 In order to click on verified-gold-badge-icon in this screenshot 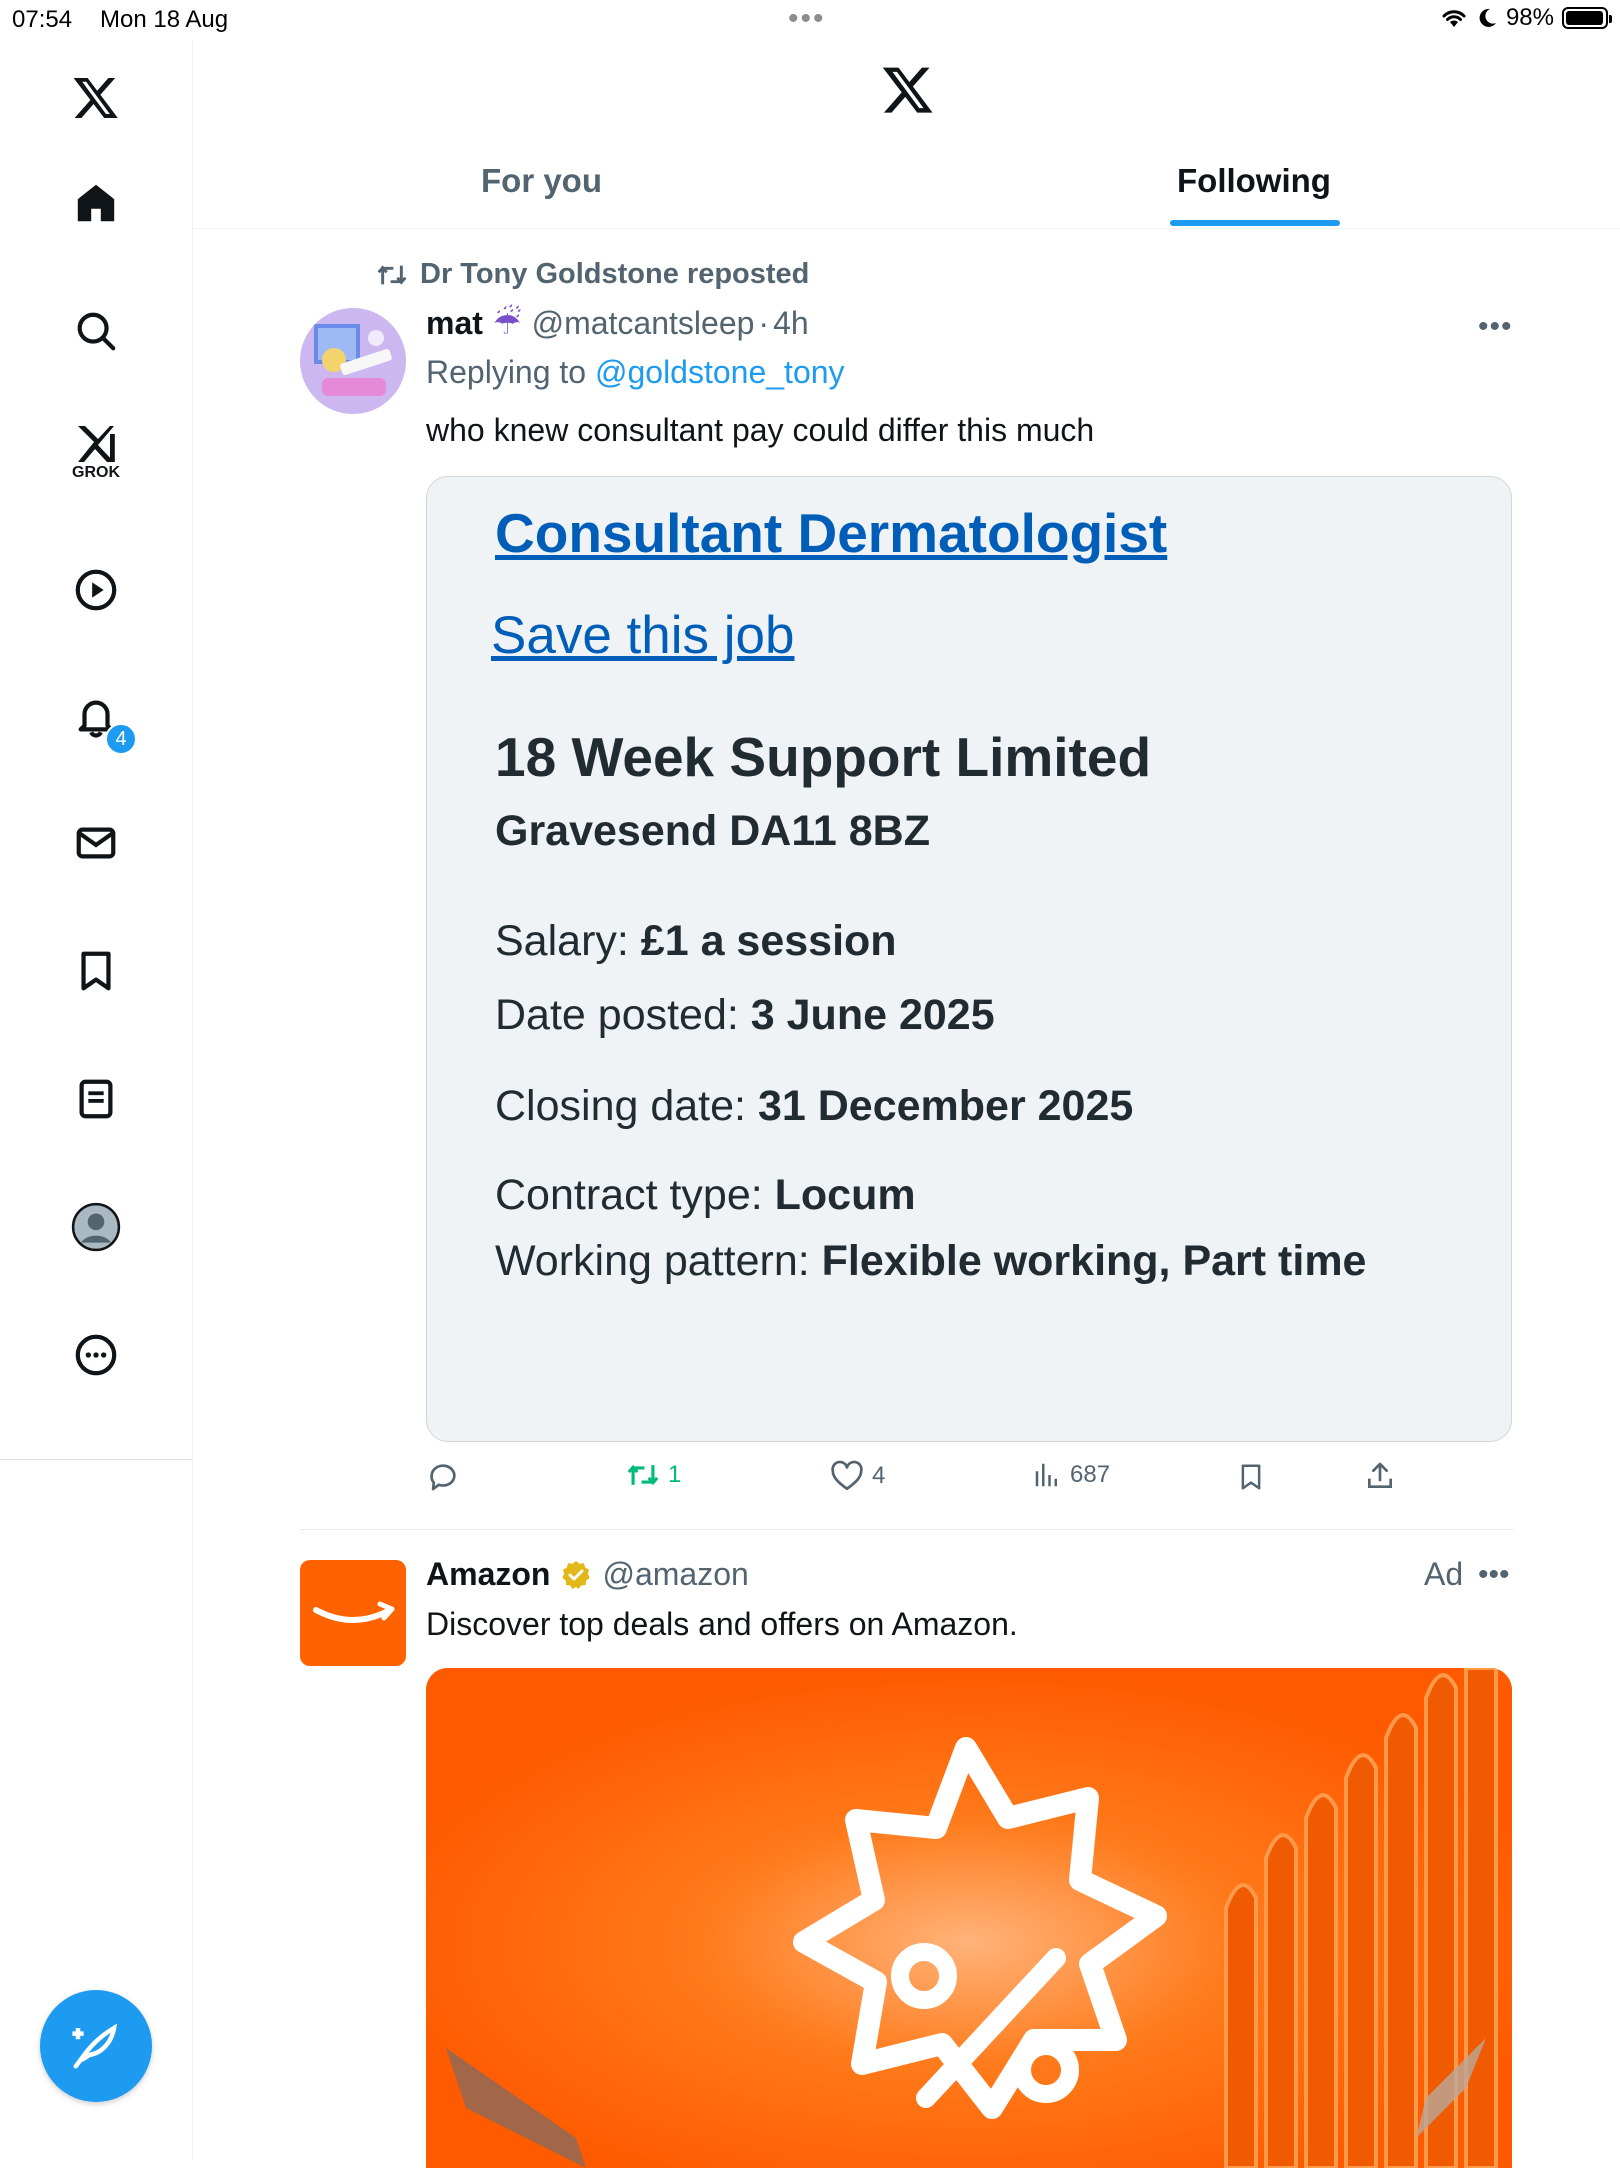, I will do `click(576, 1574)`.